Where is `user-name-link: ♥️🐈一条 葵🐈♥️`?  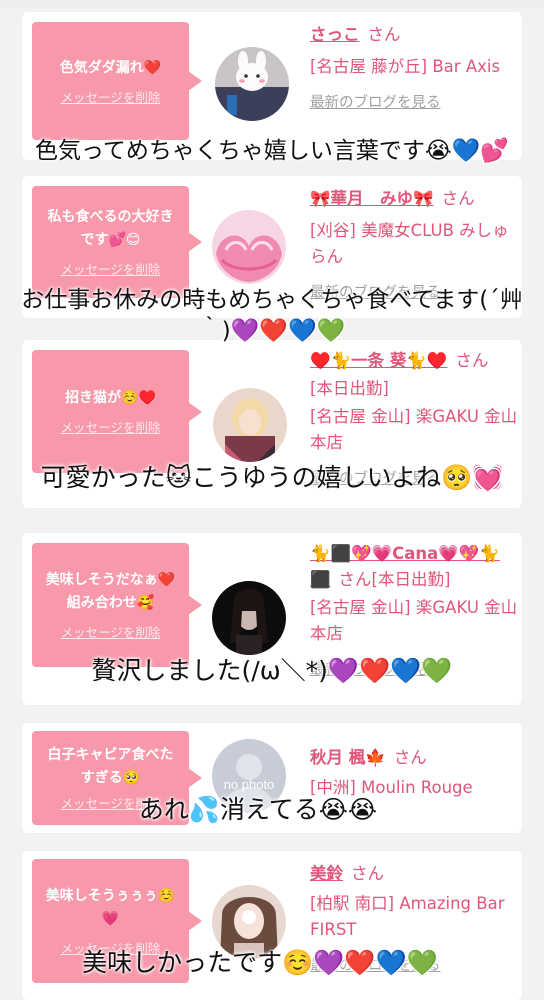
user-name-link: ♥️🐈一条 葵🐈♥️ is located at coordinates (378, 360).